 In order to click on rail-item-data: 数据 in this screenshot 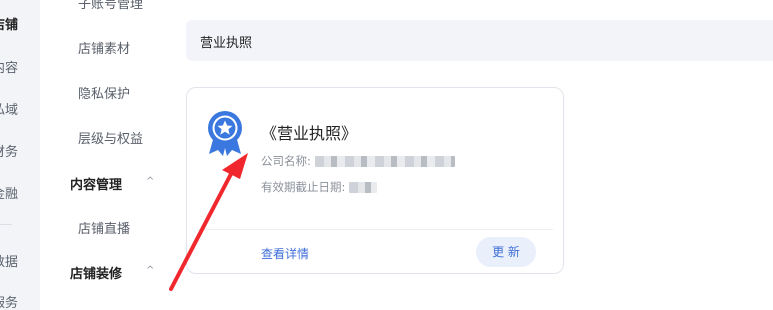, I will do `click(9, 260)`.